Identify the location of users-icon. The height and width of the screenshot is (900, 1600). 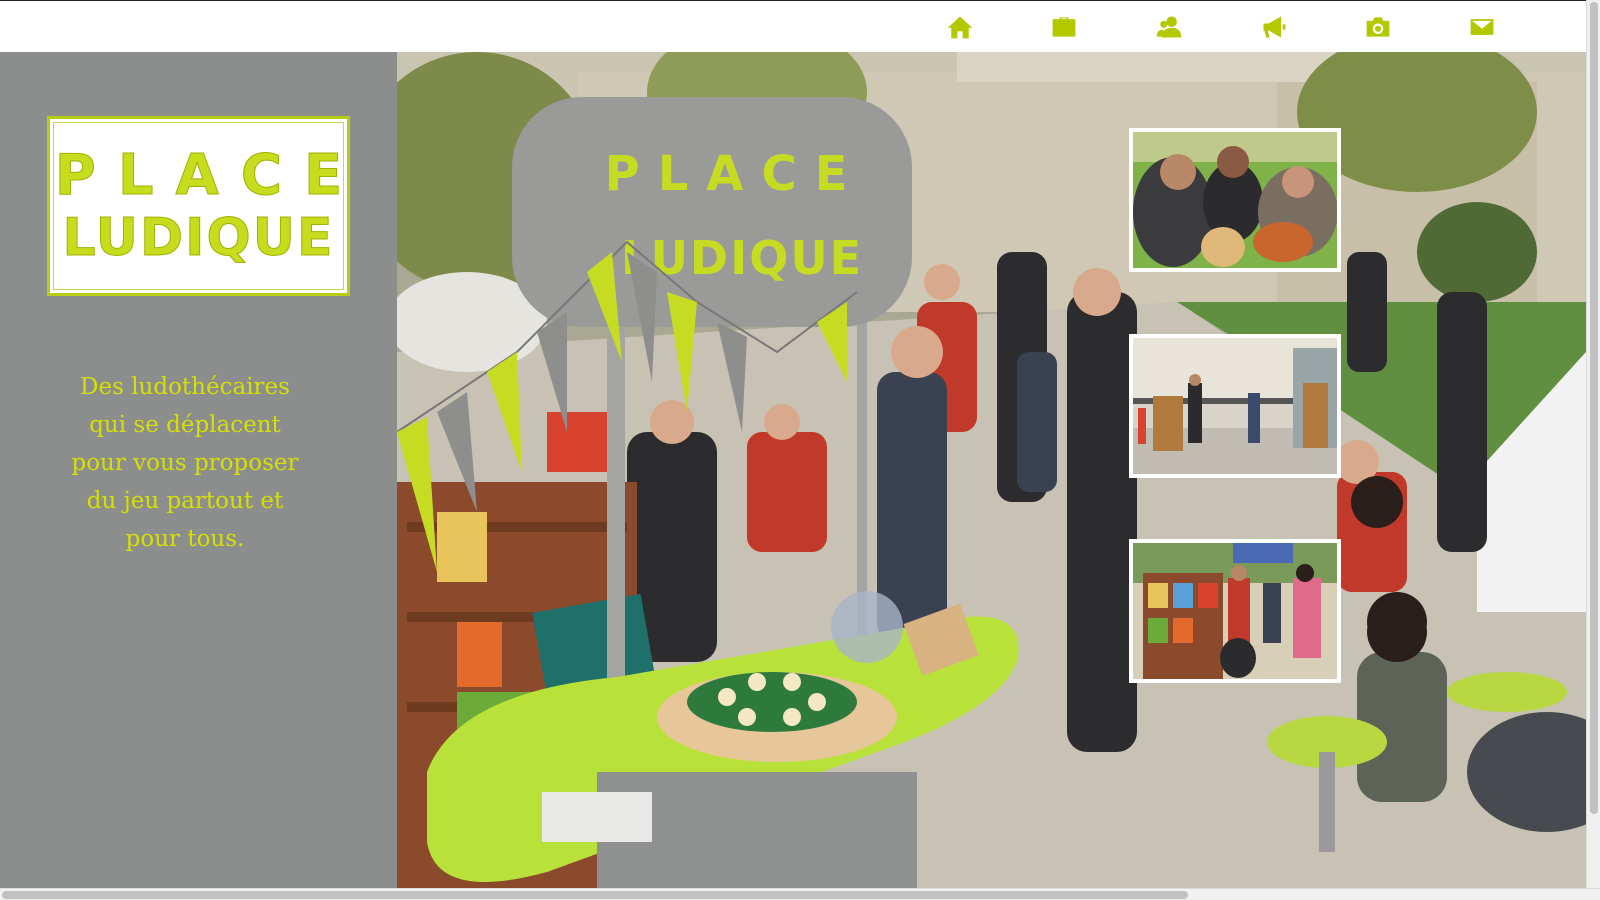
(1169, 27).